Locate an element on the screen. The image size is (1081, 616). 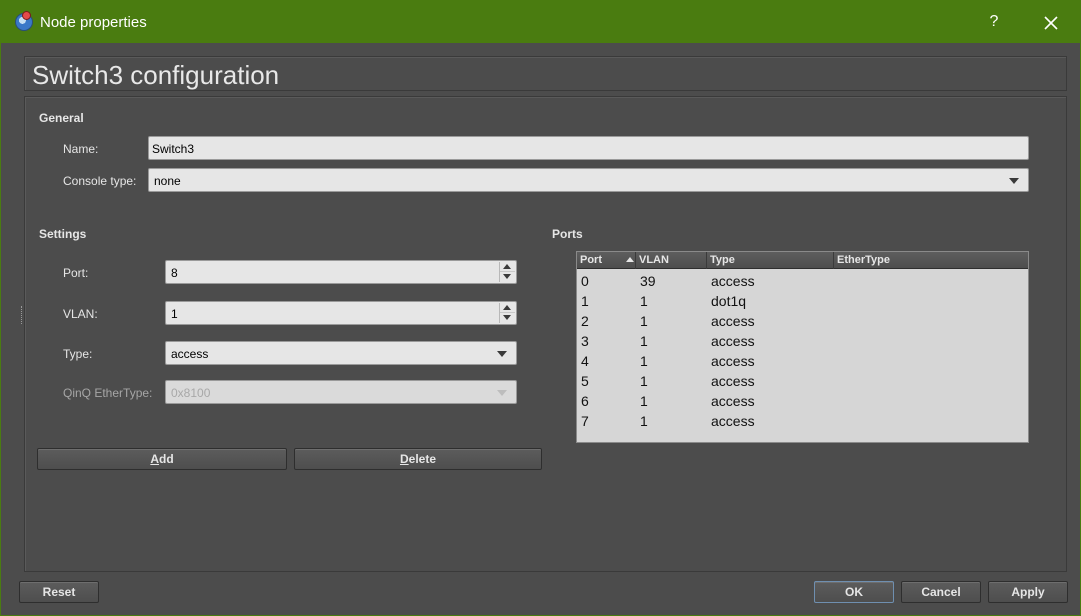
port-cell: 0 is located at coordinates (585, 281).